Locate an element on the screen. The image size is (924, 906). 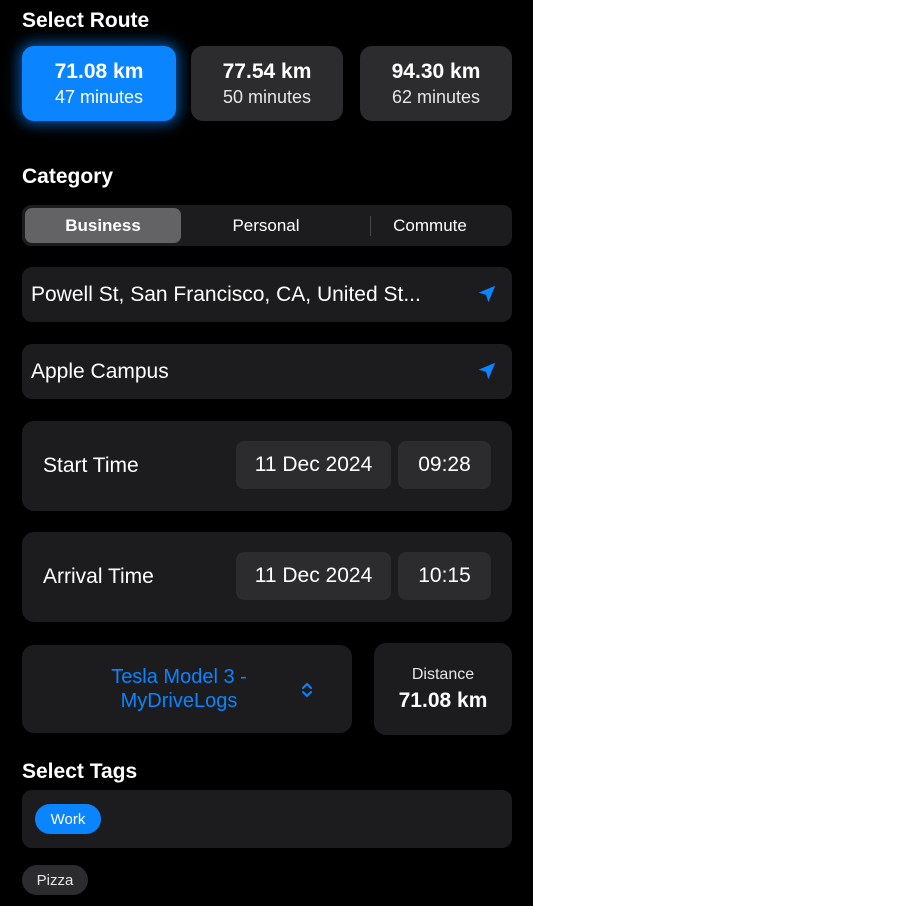
vehicle-name-line1: Tesla Model 3 - is located at coordinates (179, 677).